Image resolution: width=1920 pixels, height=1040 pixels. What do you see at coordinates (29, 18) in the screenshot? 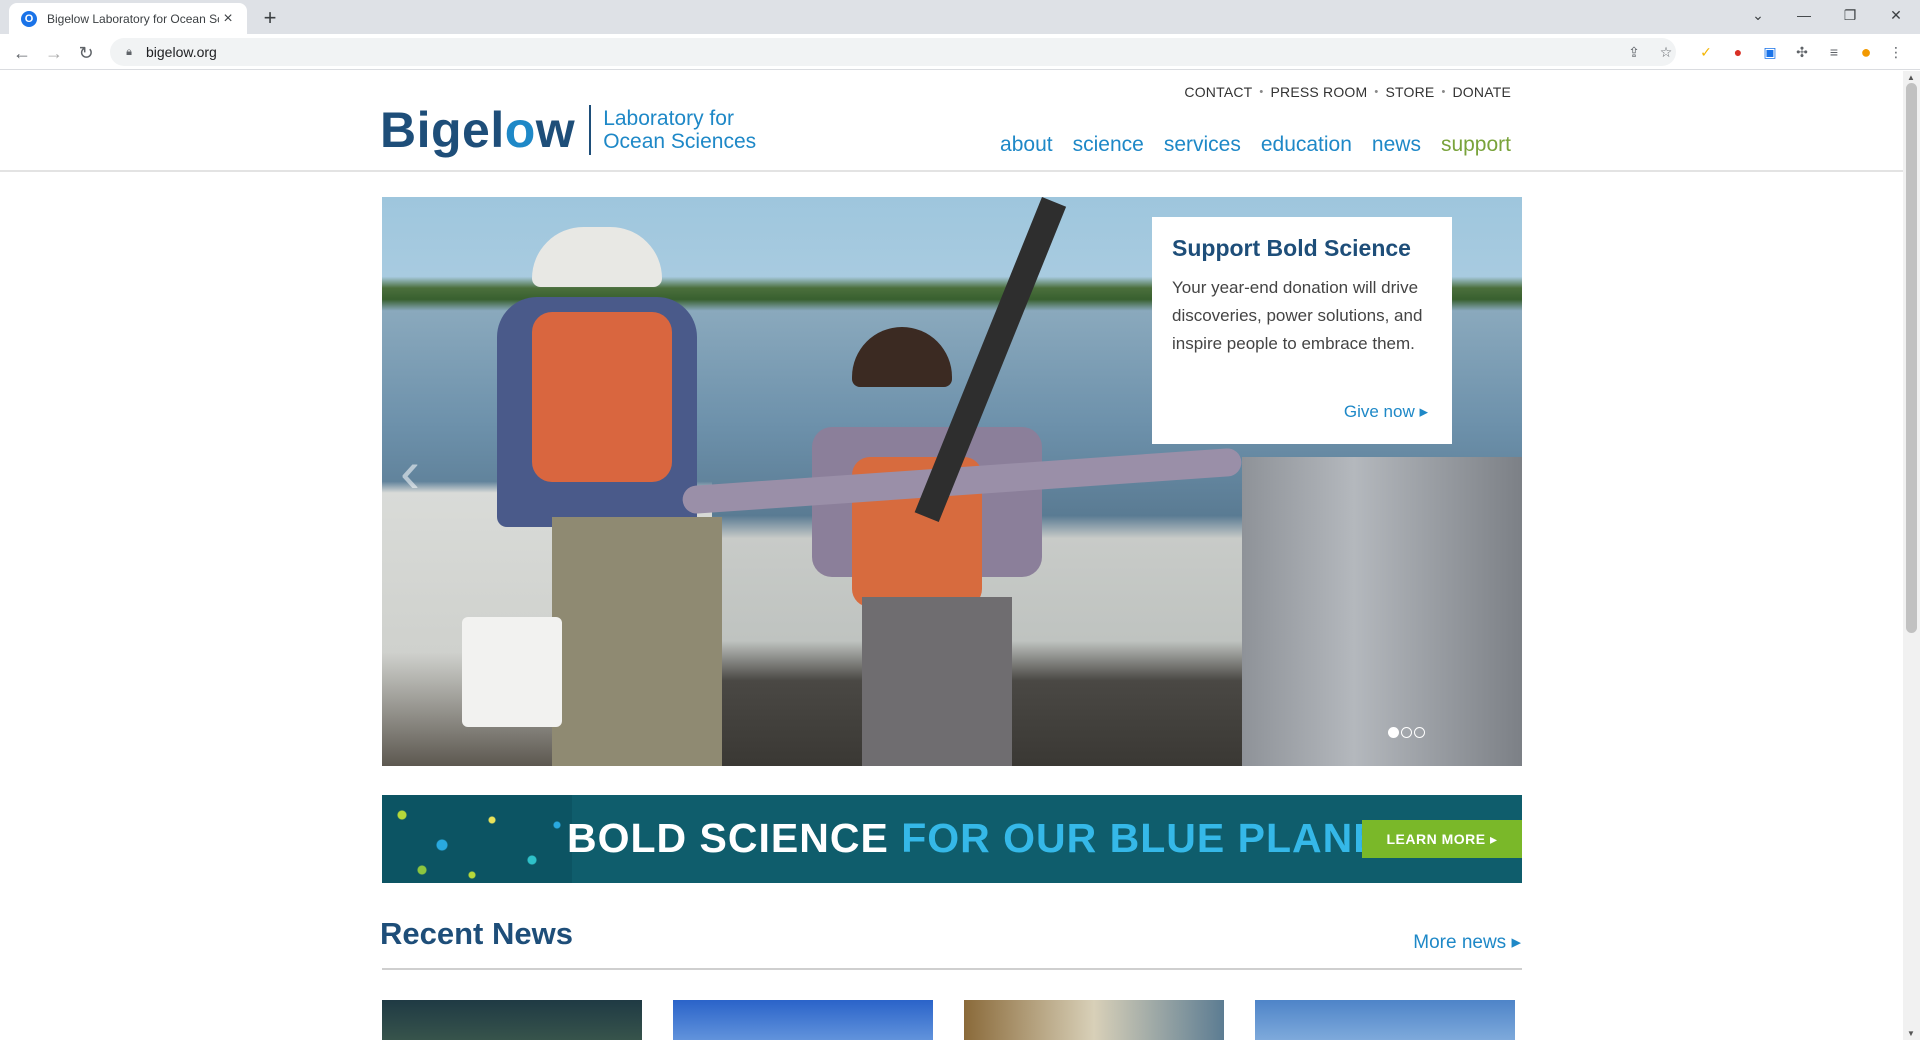
I see `opera-favicon-icon: O` at bounding box center [29, 18].